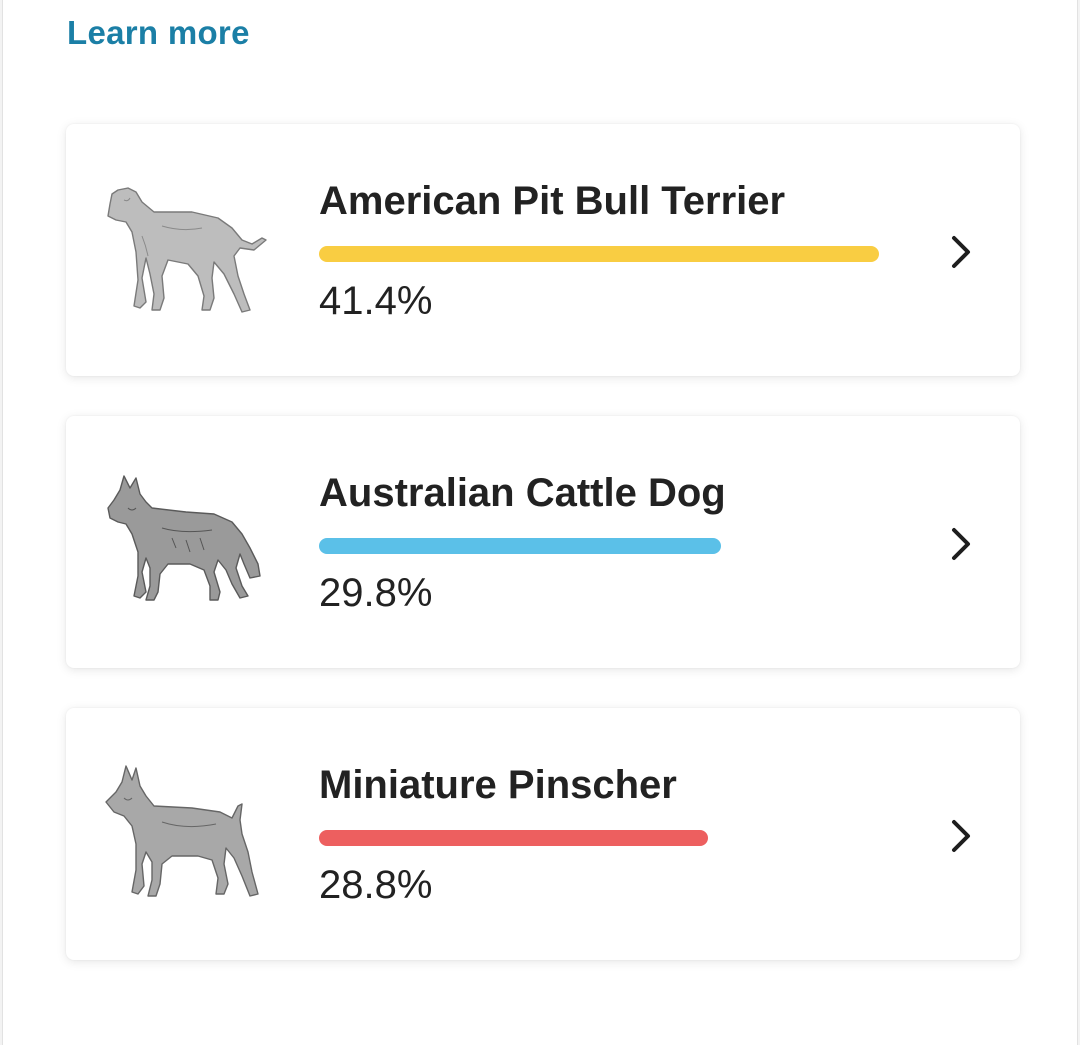 The image size is (1080, 1045). What do you see at coordinates (182, 831) in the screenshot?
I see `miniature-pinscher-dog-icon` at bounding box center [182, 831].